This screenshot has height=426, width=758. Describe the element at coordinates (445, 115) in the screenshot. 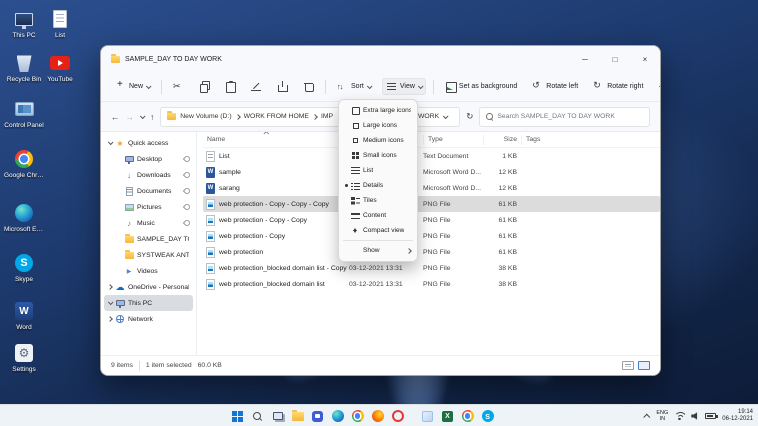

I see `address-dropdown-chevron` at that location.